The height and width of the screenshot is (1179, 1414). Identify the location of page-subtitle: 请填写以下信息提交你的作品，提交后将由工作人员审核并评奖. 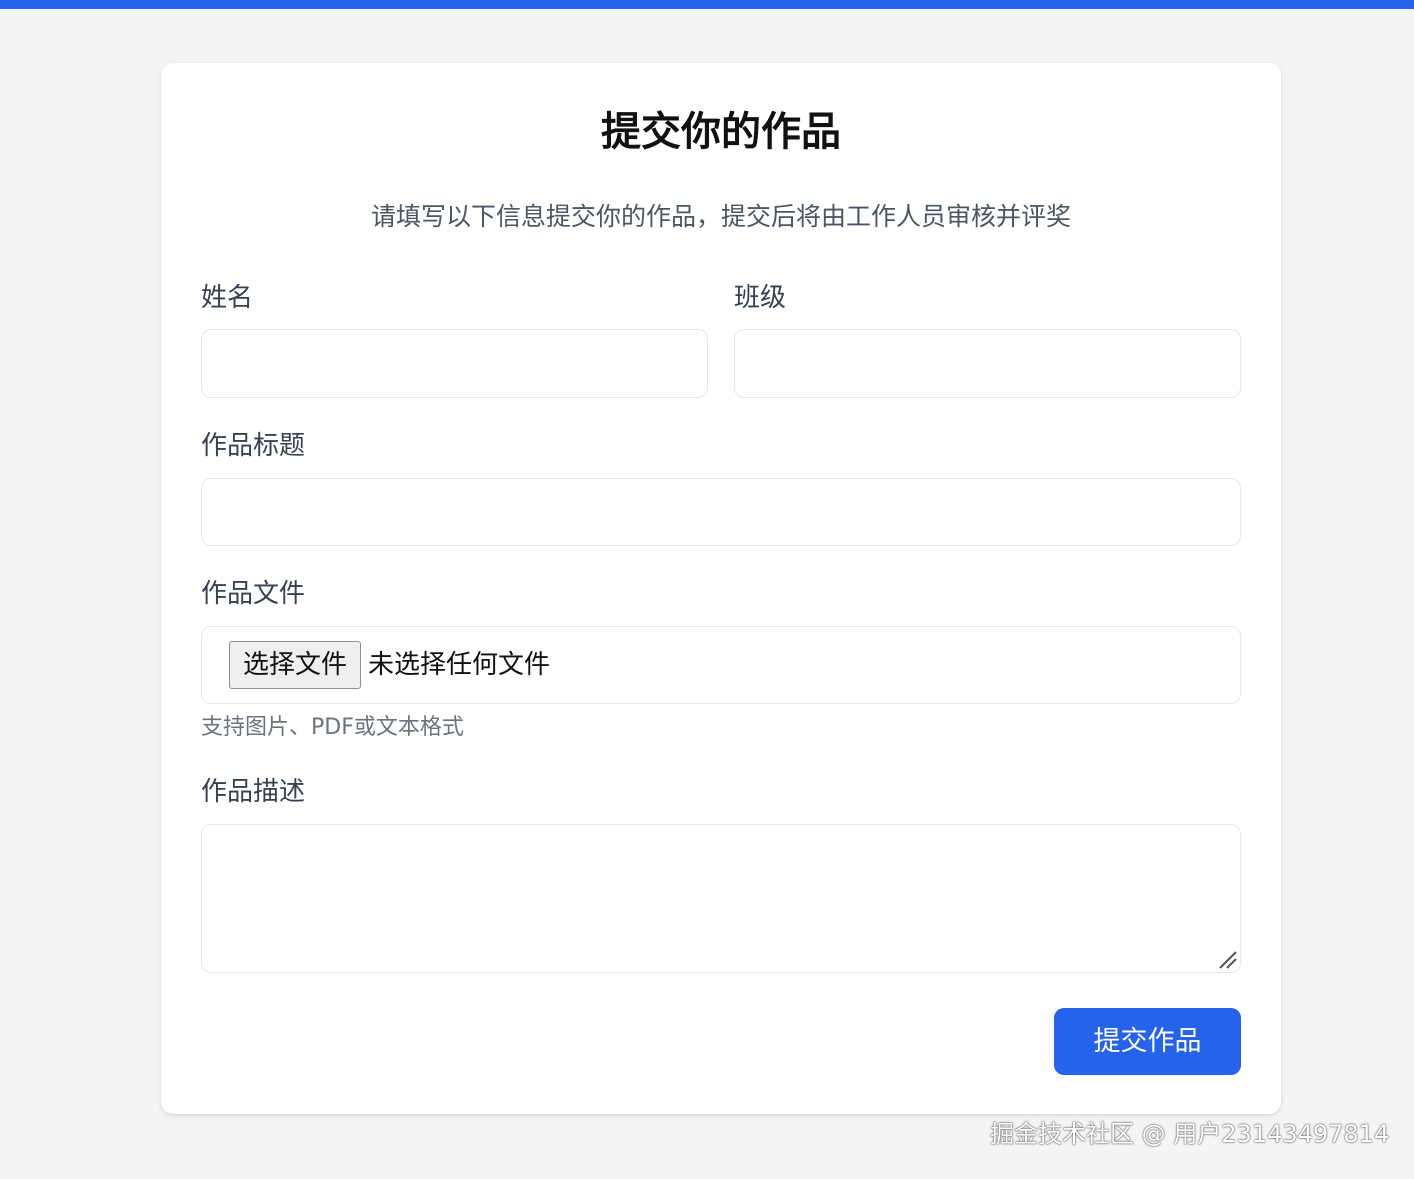
(720, 216).